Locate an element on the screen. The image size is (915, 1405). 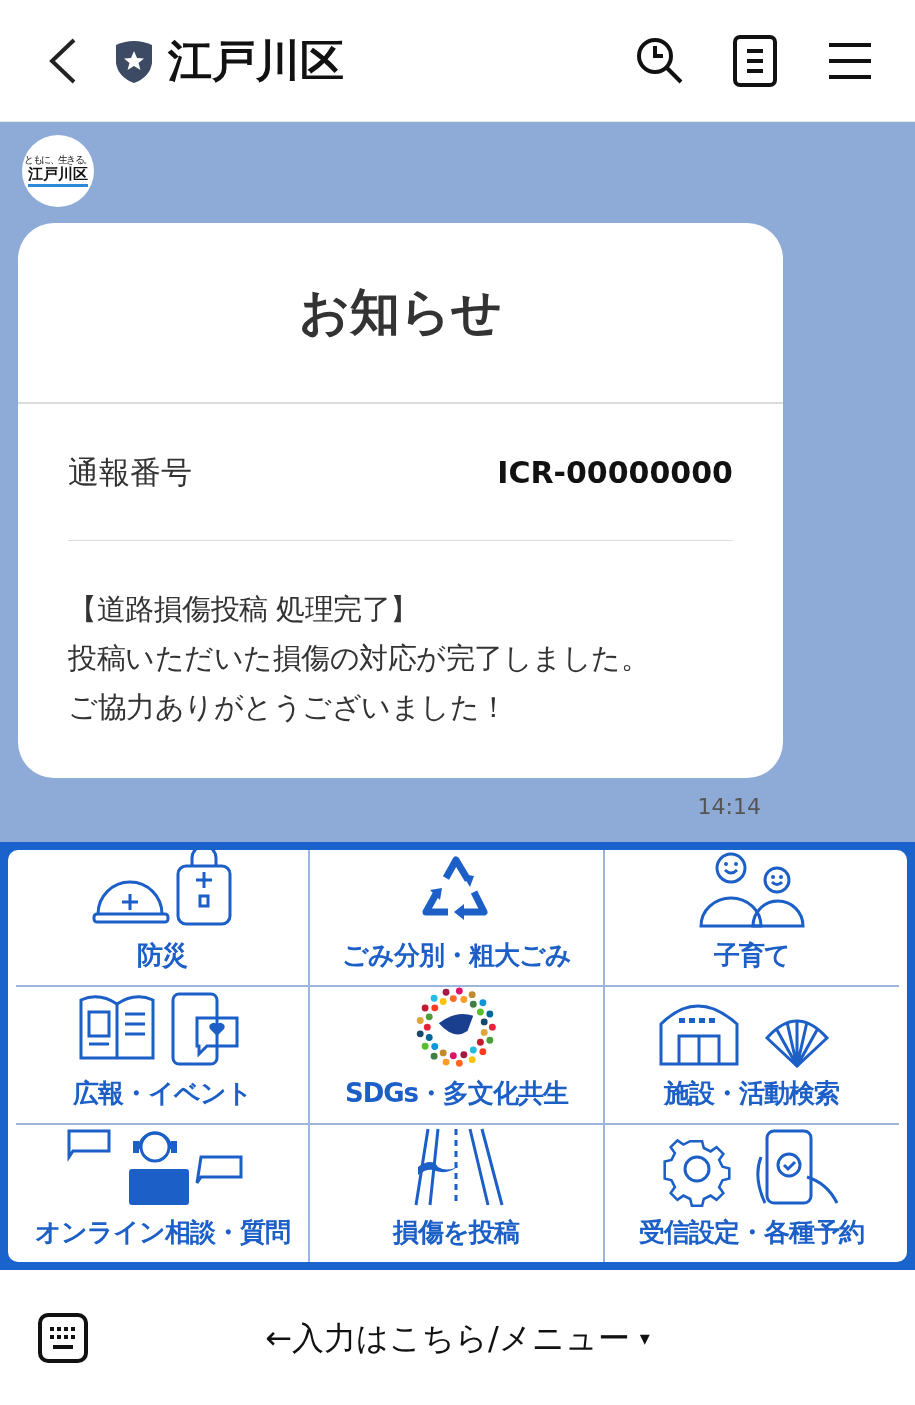
message-title: お知らせ is located at coordinates (400, 312).